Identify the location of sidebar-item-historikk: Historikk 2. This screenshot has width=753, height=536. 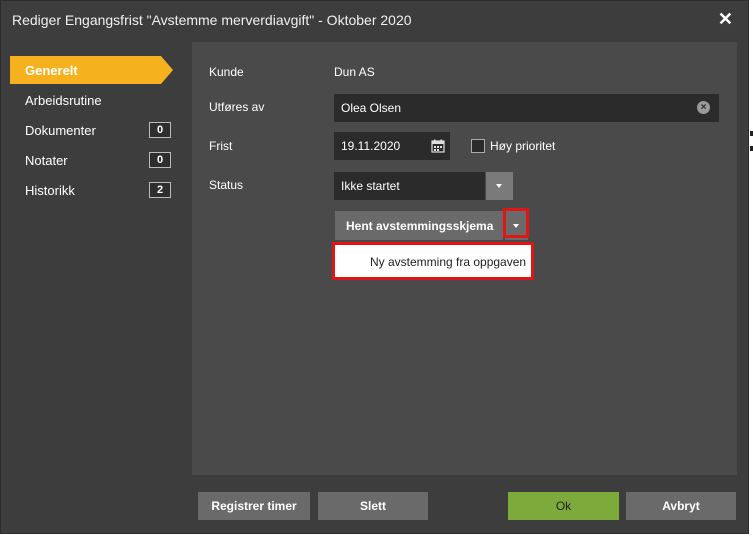
(90, 190).